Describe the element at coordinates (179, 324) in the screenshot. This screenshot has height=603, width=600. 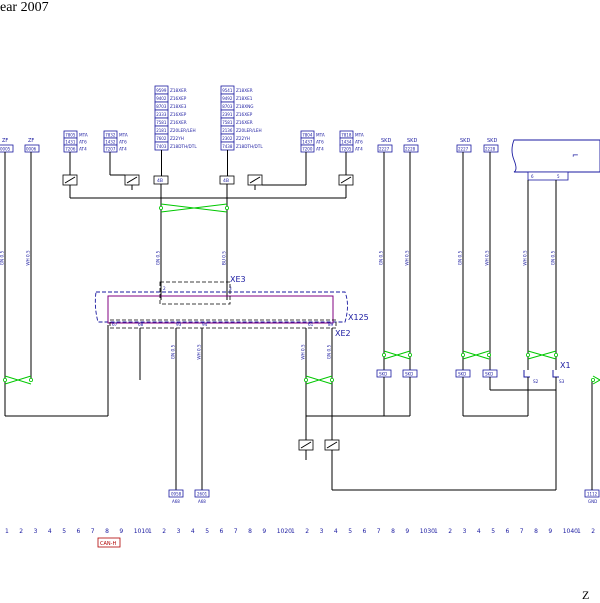
I see `connector-pin: 93` at that location.